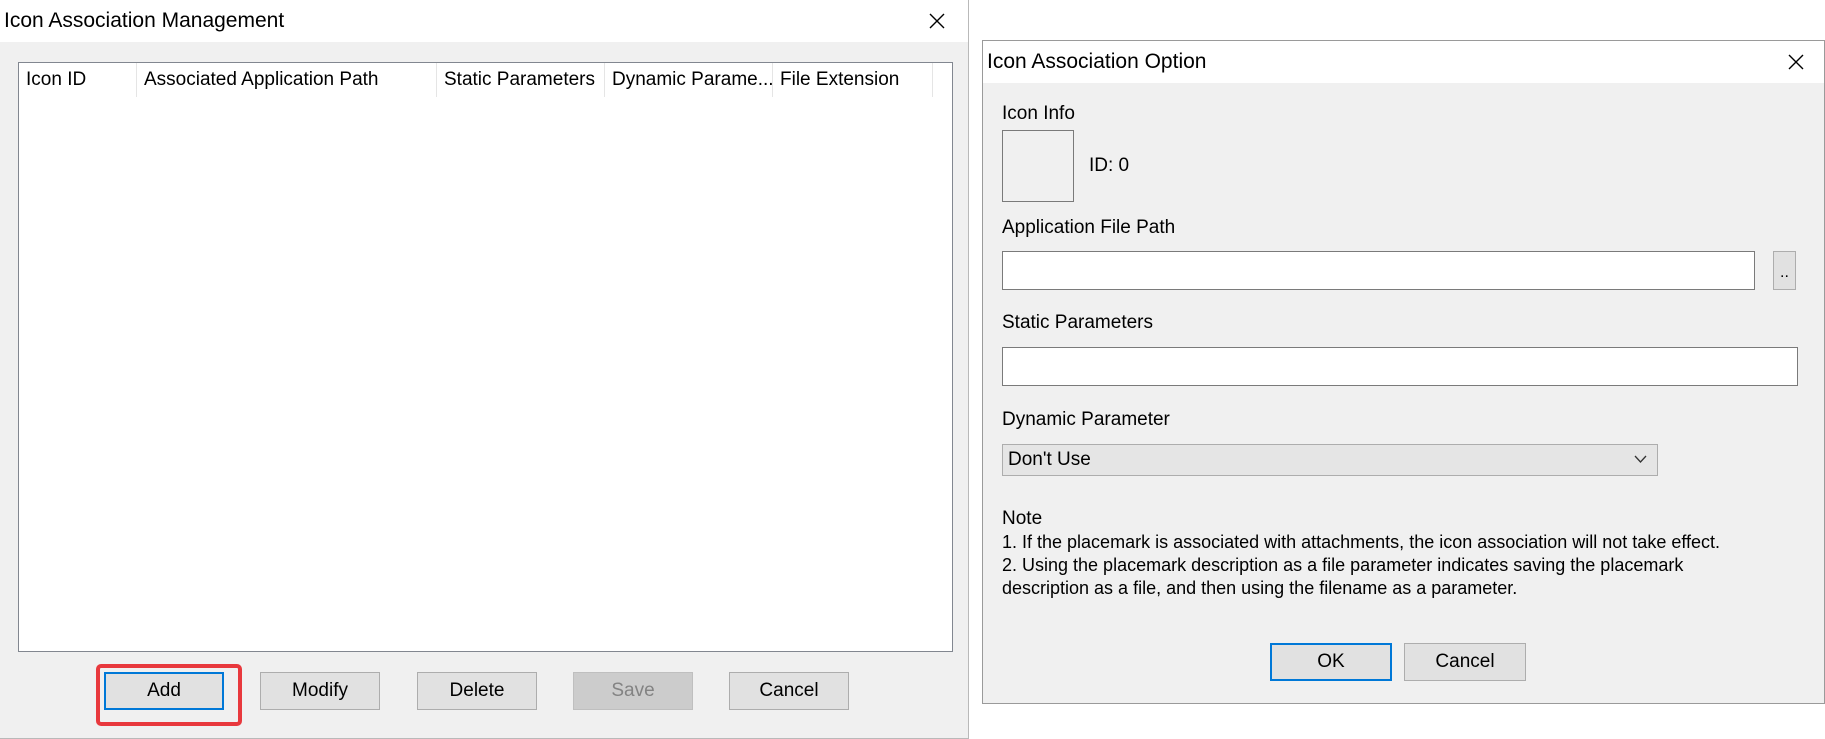 The height and width of the screenshot is (739, 1825). Describe the element at coordinates (1378, 270) in the screenshot. I see `application-file-path-input` at that location.